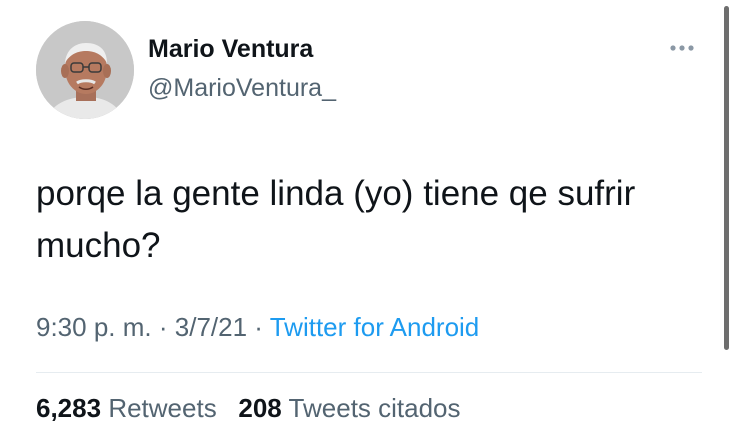 This screenshot has width=736, height=446. Describe the element at coordinates (369, 372) in the screenshot. I see `divider` at that location.